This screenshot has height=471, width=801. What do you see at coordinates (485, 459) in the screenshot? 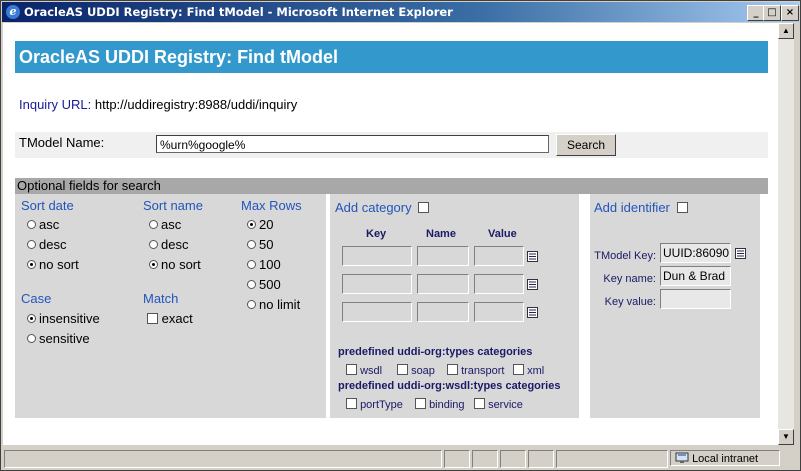
I see `status-cell` at bounding box center [485, 459].